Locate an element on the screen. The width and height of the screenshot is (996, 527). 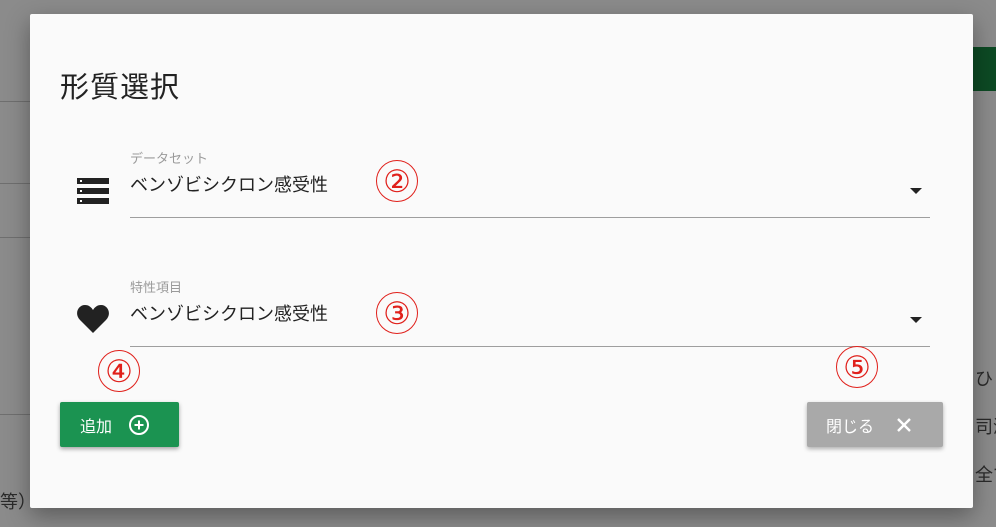
add-button-label: 追加 is located at coordinates (96, 426).